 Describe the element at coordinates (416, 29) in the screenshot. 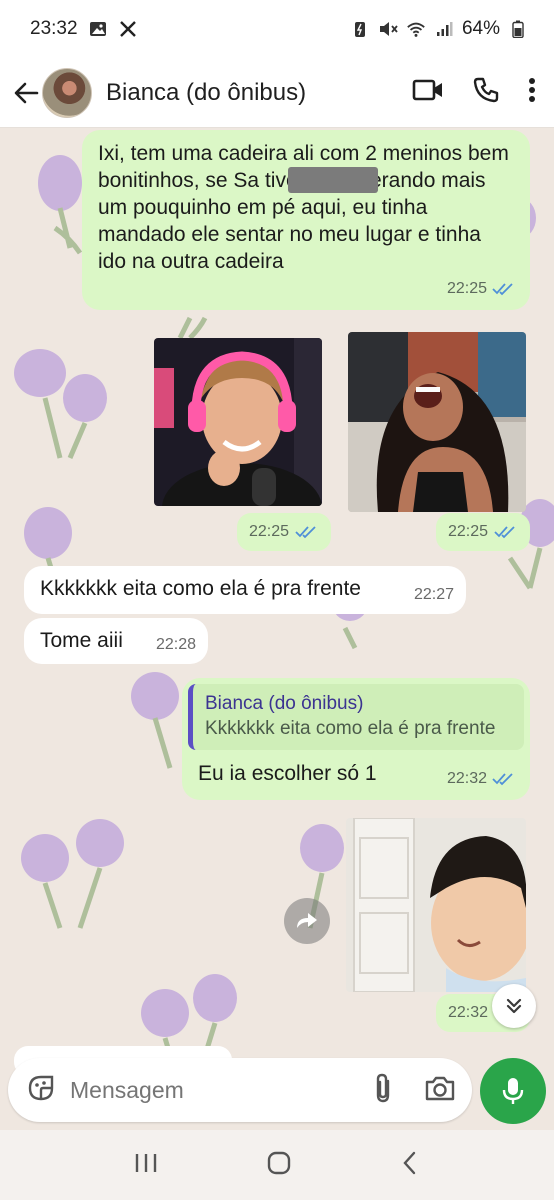

I see `wifi-icon` at that location.